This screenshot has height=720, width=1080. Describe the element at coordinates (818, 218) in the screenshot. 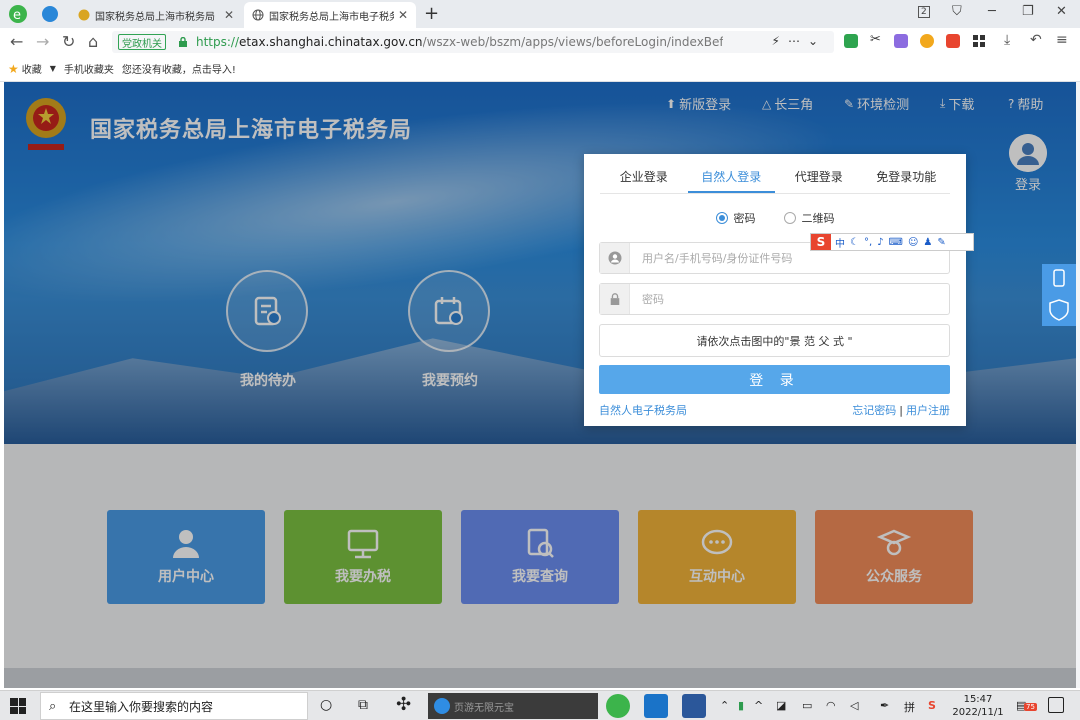

I see `radio-label: 二维码` at that location.